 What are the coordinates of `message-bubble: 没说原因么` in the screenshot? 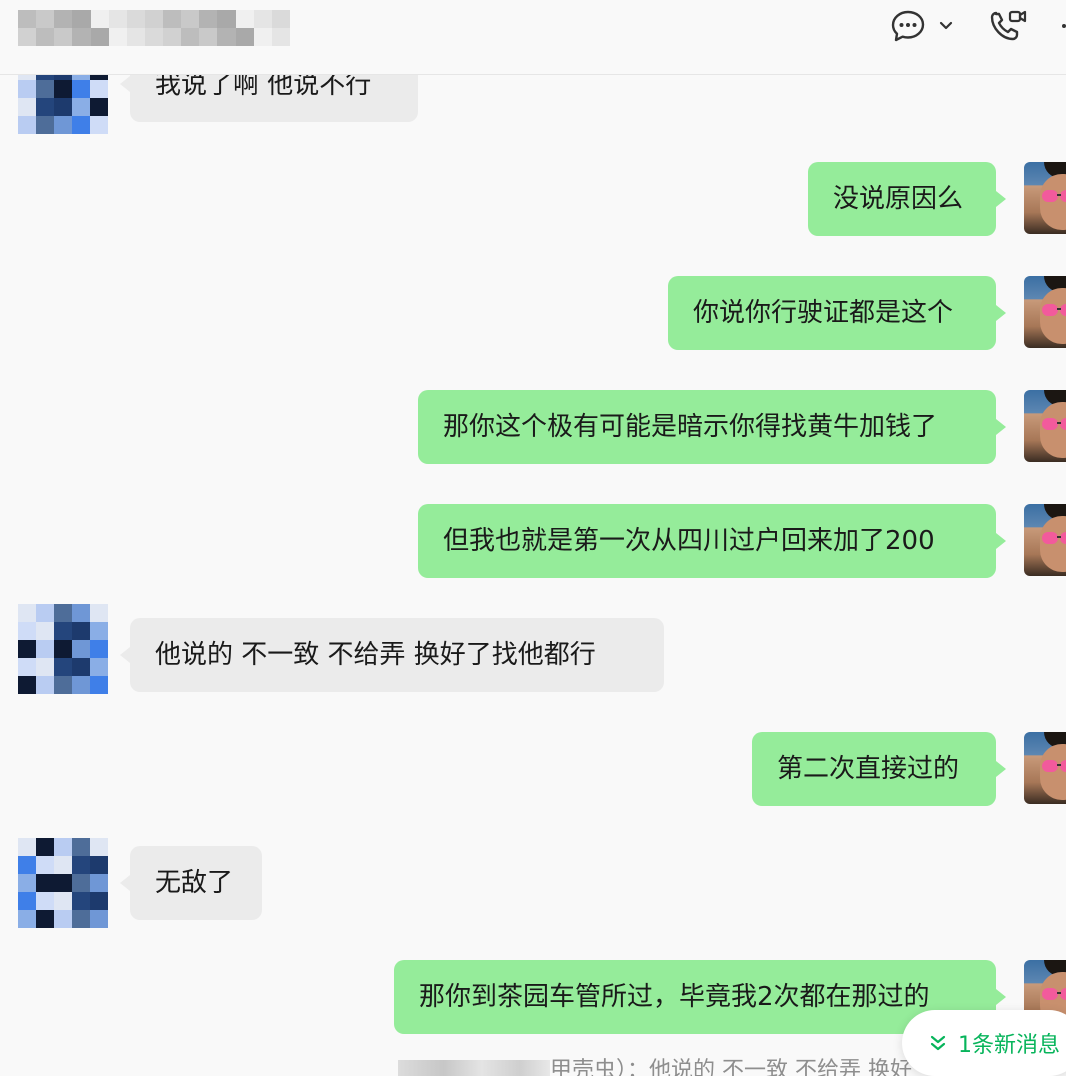 It's located at (902, 199).